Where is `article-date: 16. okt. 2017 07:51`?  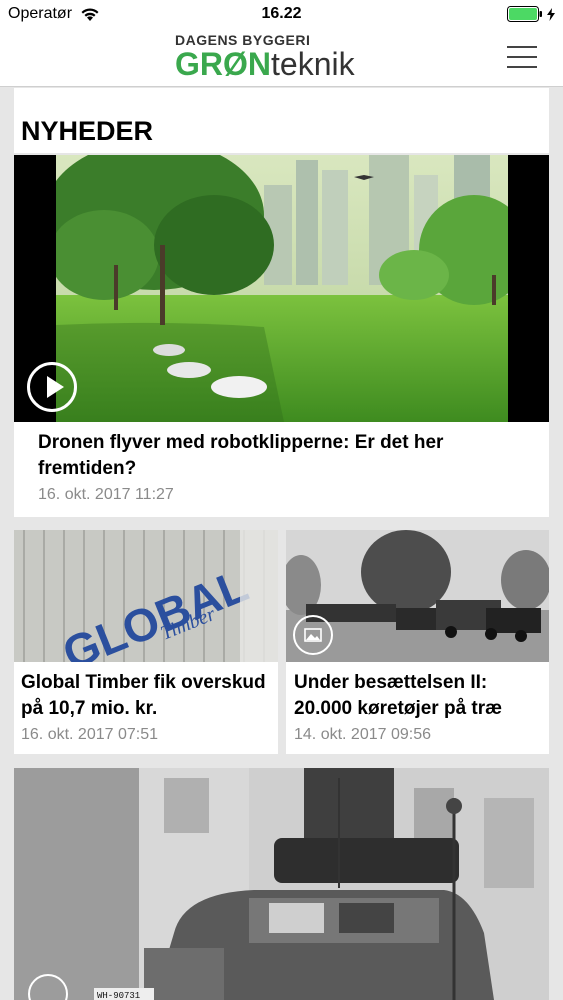 article-date: 16. okt. 2017 07:51 is located at coordinates (89, 734).